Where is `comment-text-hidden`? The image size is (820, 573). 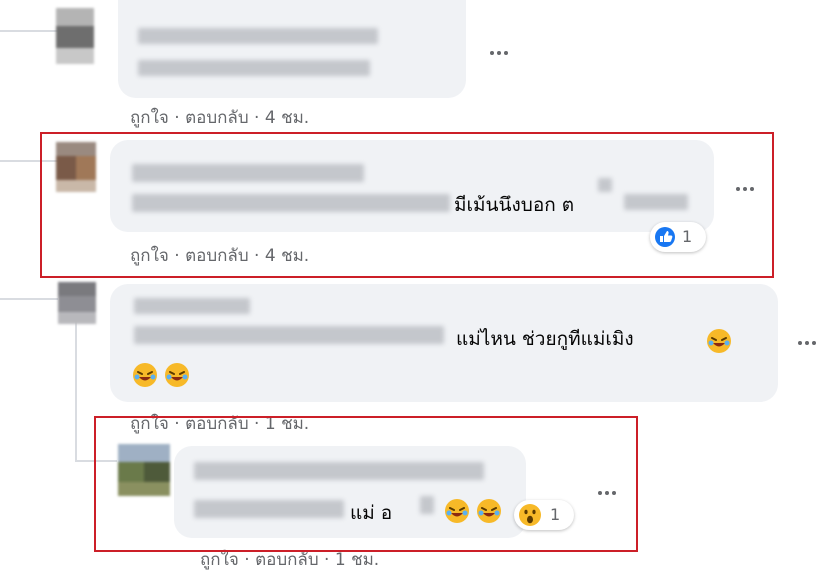 comment-text-hidden is located at coordinates (289, 335).